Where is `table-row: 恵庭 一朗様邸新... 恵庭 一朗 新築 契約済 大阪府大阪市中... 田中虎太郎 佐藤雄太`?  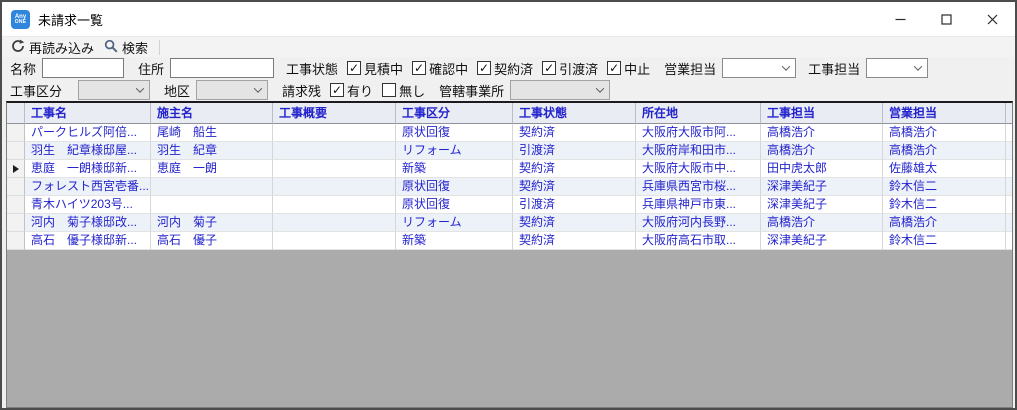 table-row: 恵庭 一朗様邸新... 恵庭 一朗 新築 契約済 大阪府大阪市中... 田中虎太郎 佐藤雄太 is located at coordinates (509, 169).